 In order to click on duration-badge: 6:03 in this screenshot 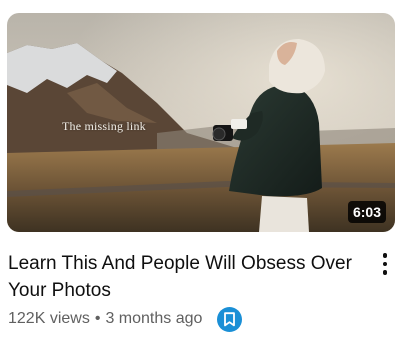, I will do `click(366, 212)`.